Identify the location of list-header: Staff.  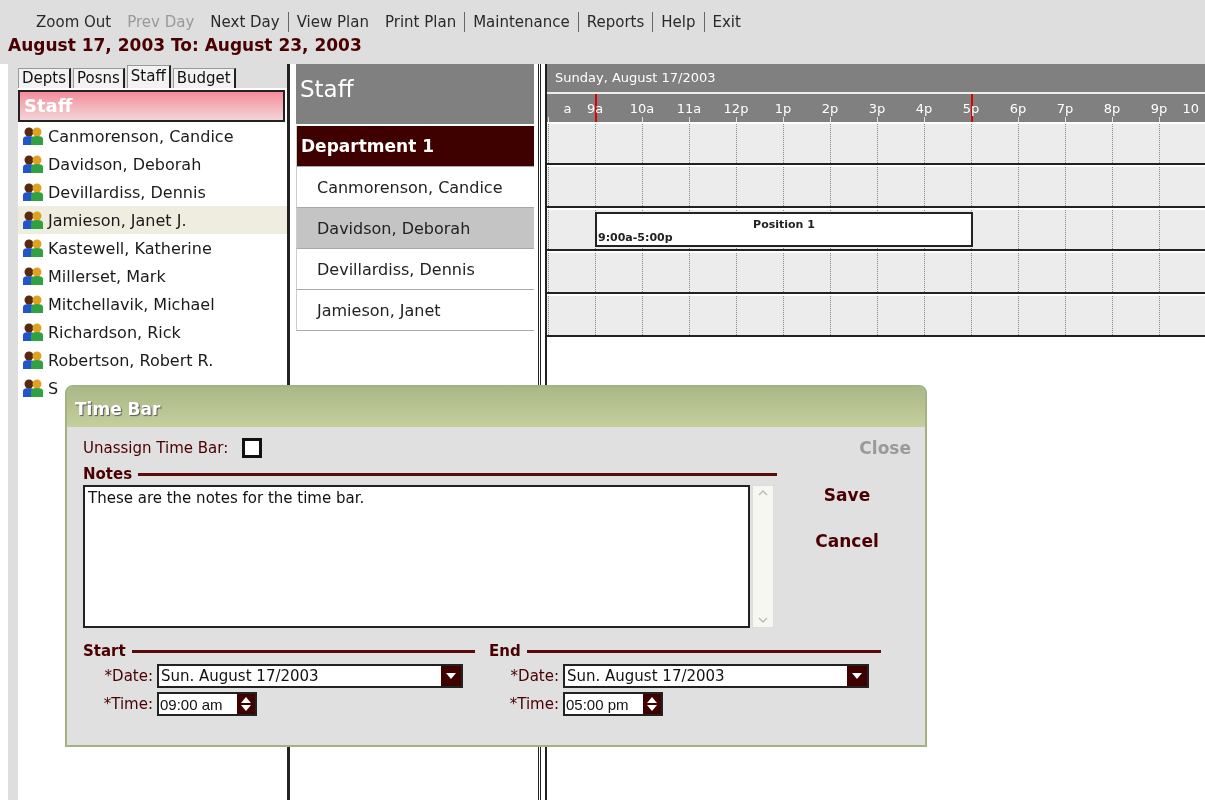
(151, 106).